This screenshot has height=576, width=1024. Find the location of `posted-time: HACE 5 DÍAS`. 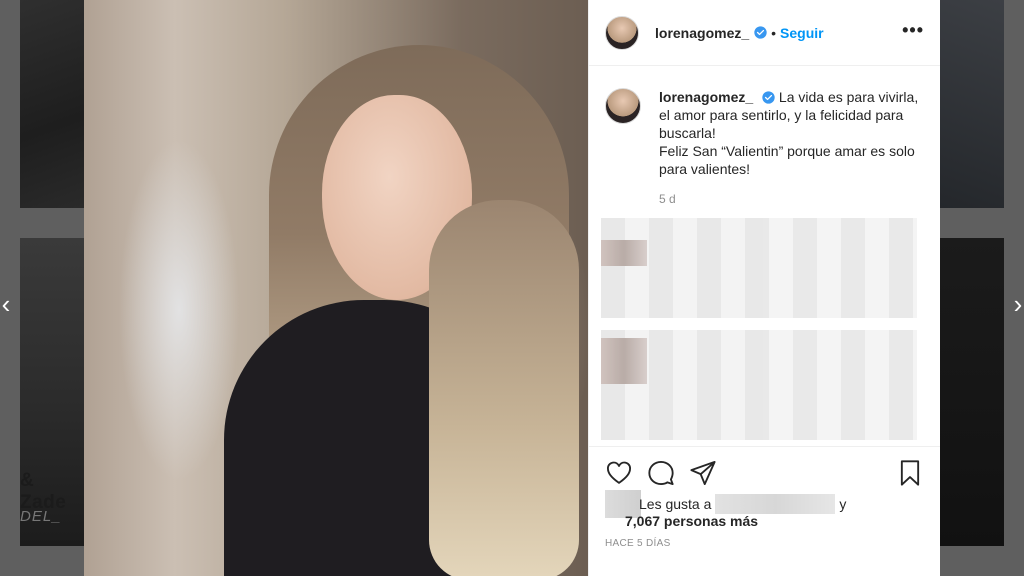

posted-time: HACE 5 DÍAS is located at coordinates (638, 543).